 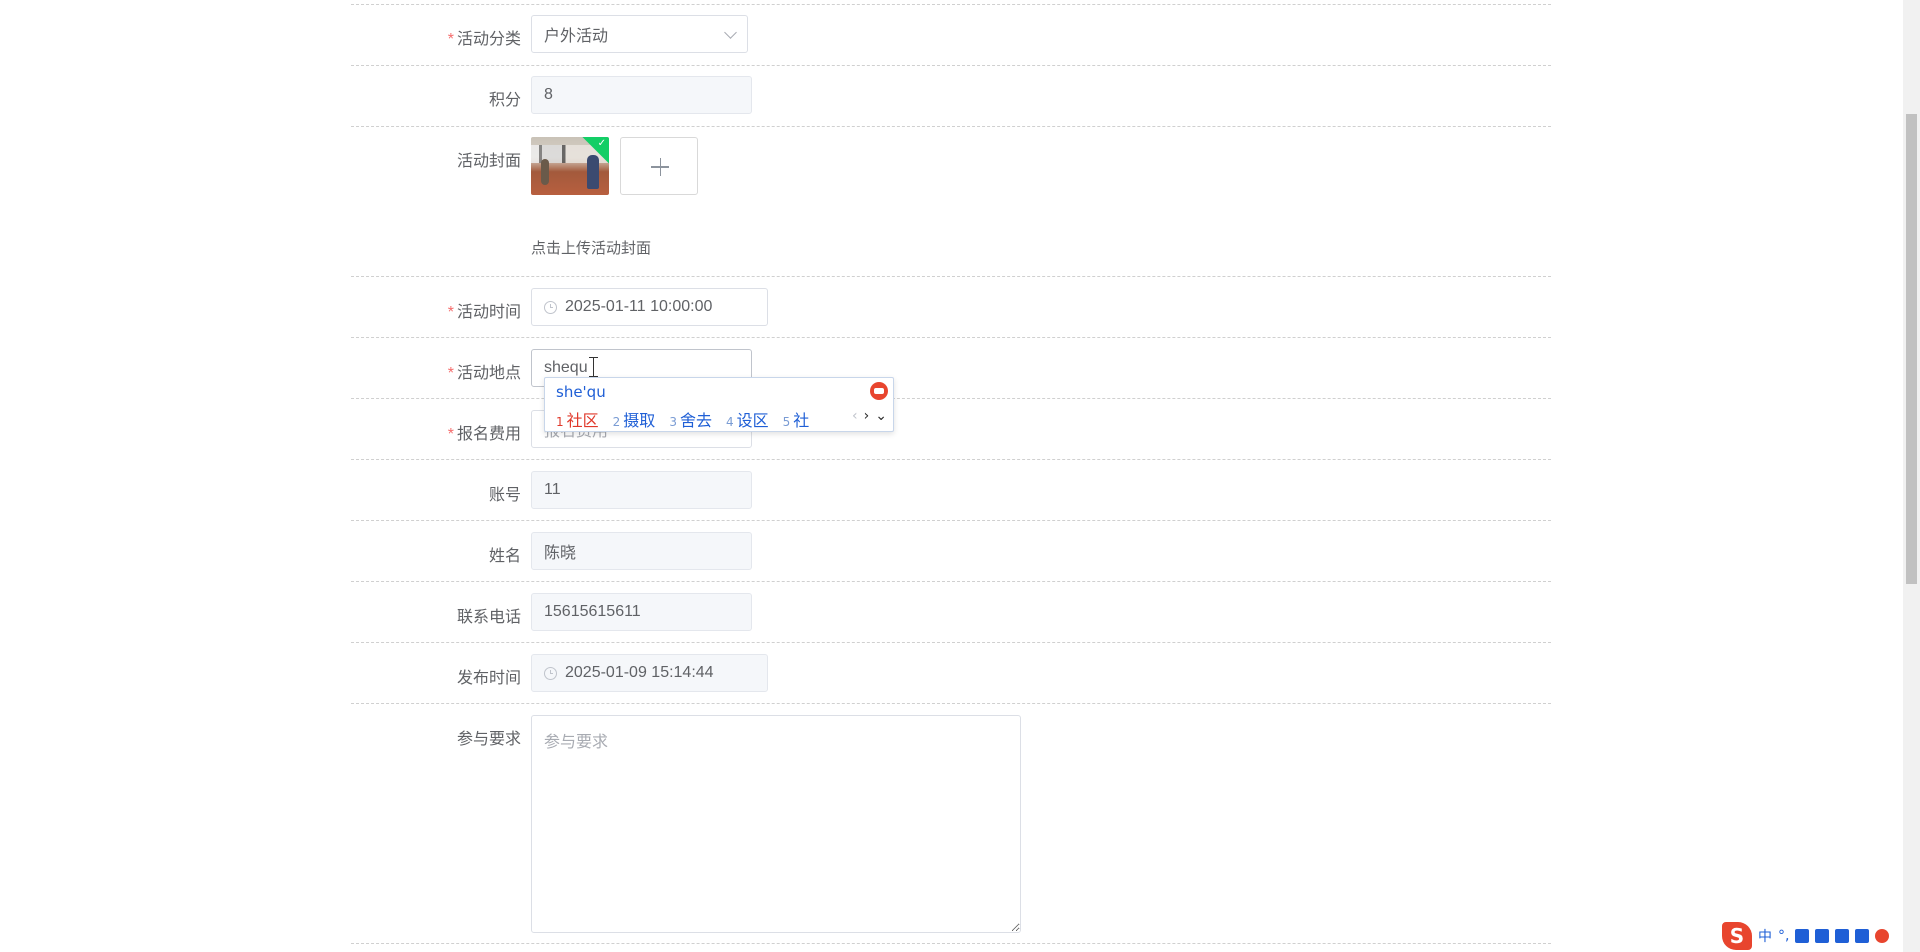 I want to click on chevron-down-icon, so click(x=730, y=32).